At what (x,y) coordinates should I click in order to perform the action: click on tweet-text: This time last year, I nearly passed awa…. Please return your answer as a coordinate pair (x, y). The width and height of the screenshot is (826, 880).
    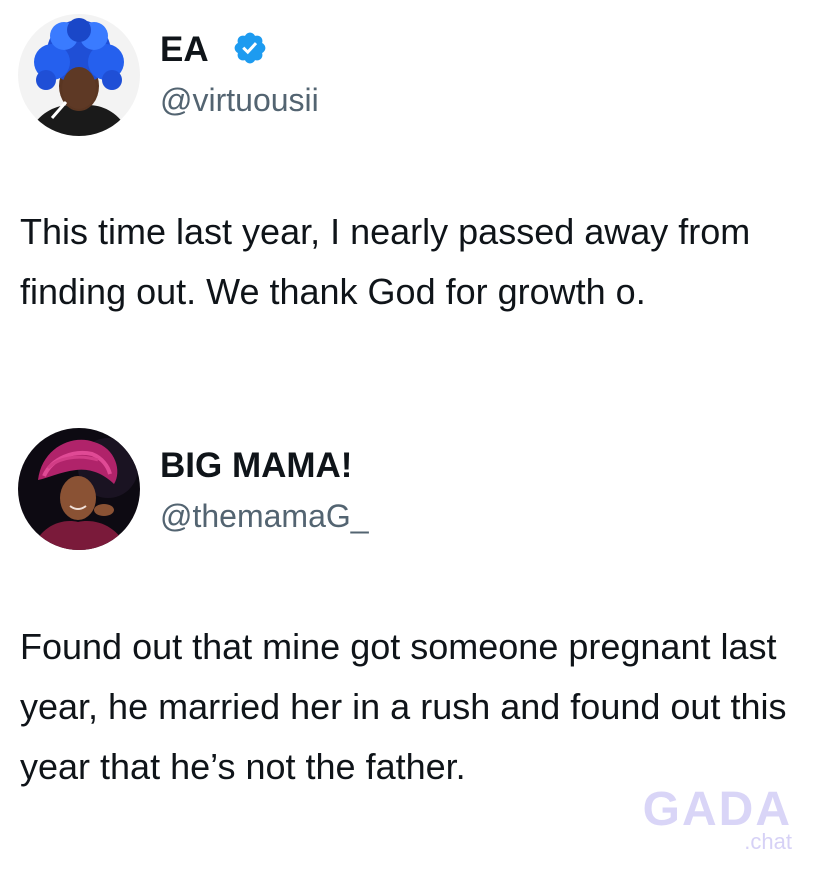
    Looking at the image, I should click on (385, 261).